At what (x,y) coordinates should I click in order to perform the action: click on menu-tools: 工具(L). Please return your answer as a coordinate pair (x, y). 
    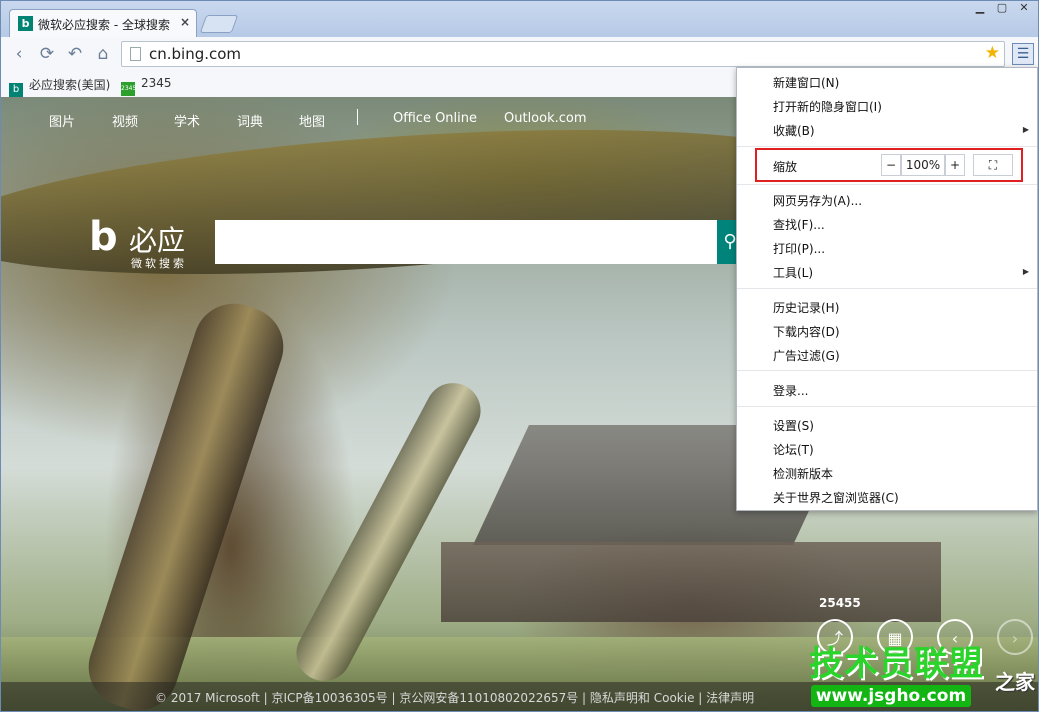
    Looking at the image, I should click on (793, 272).